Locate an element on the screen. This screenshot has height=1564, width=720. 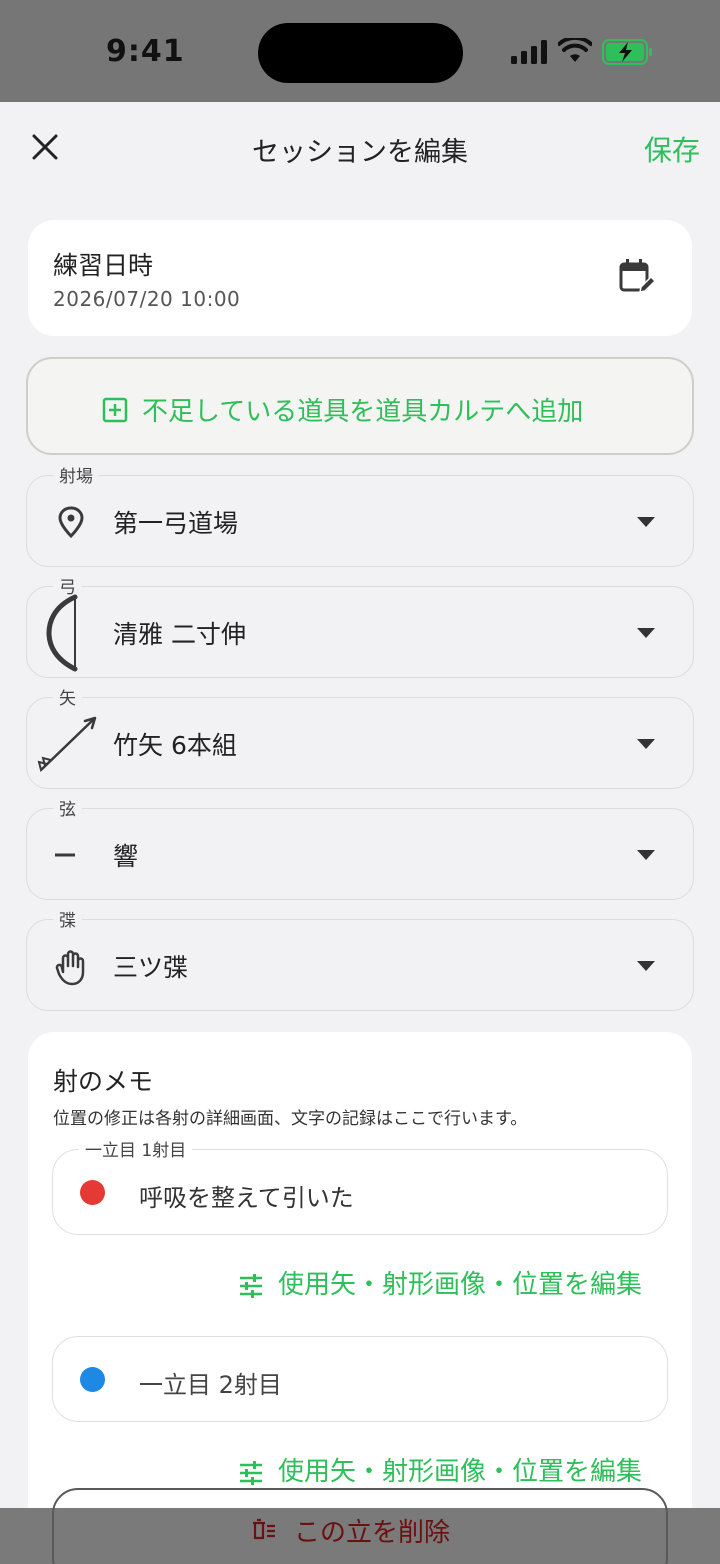
status-time: 9:41 is located at coordinates (145, 51).